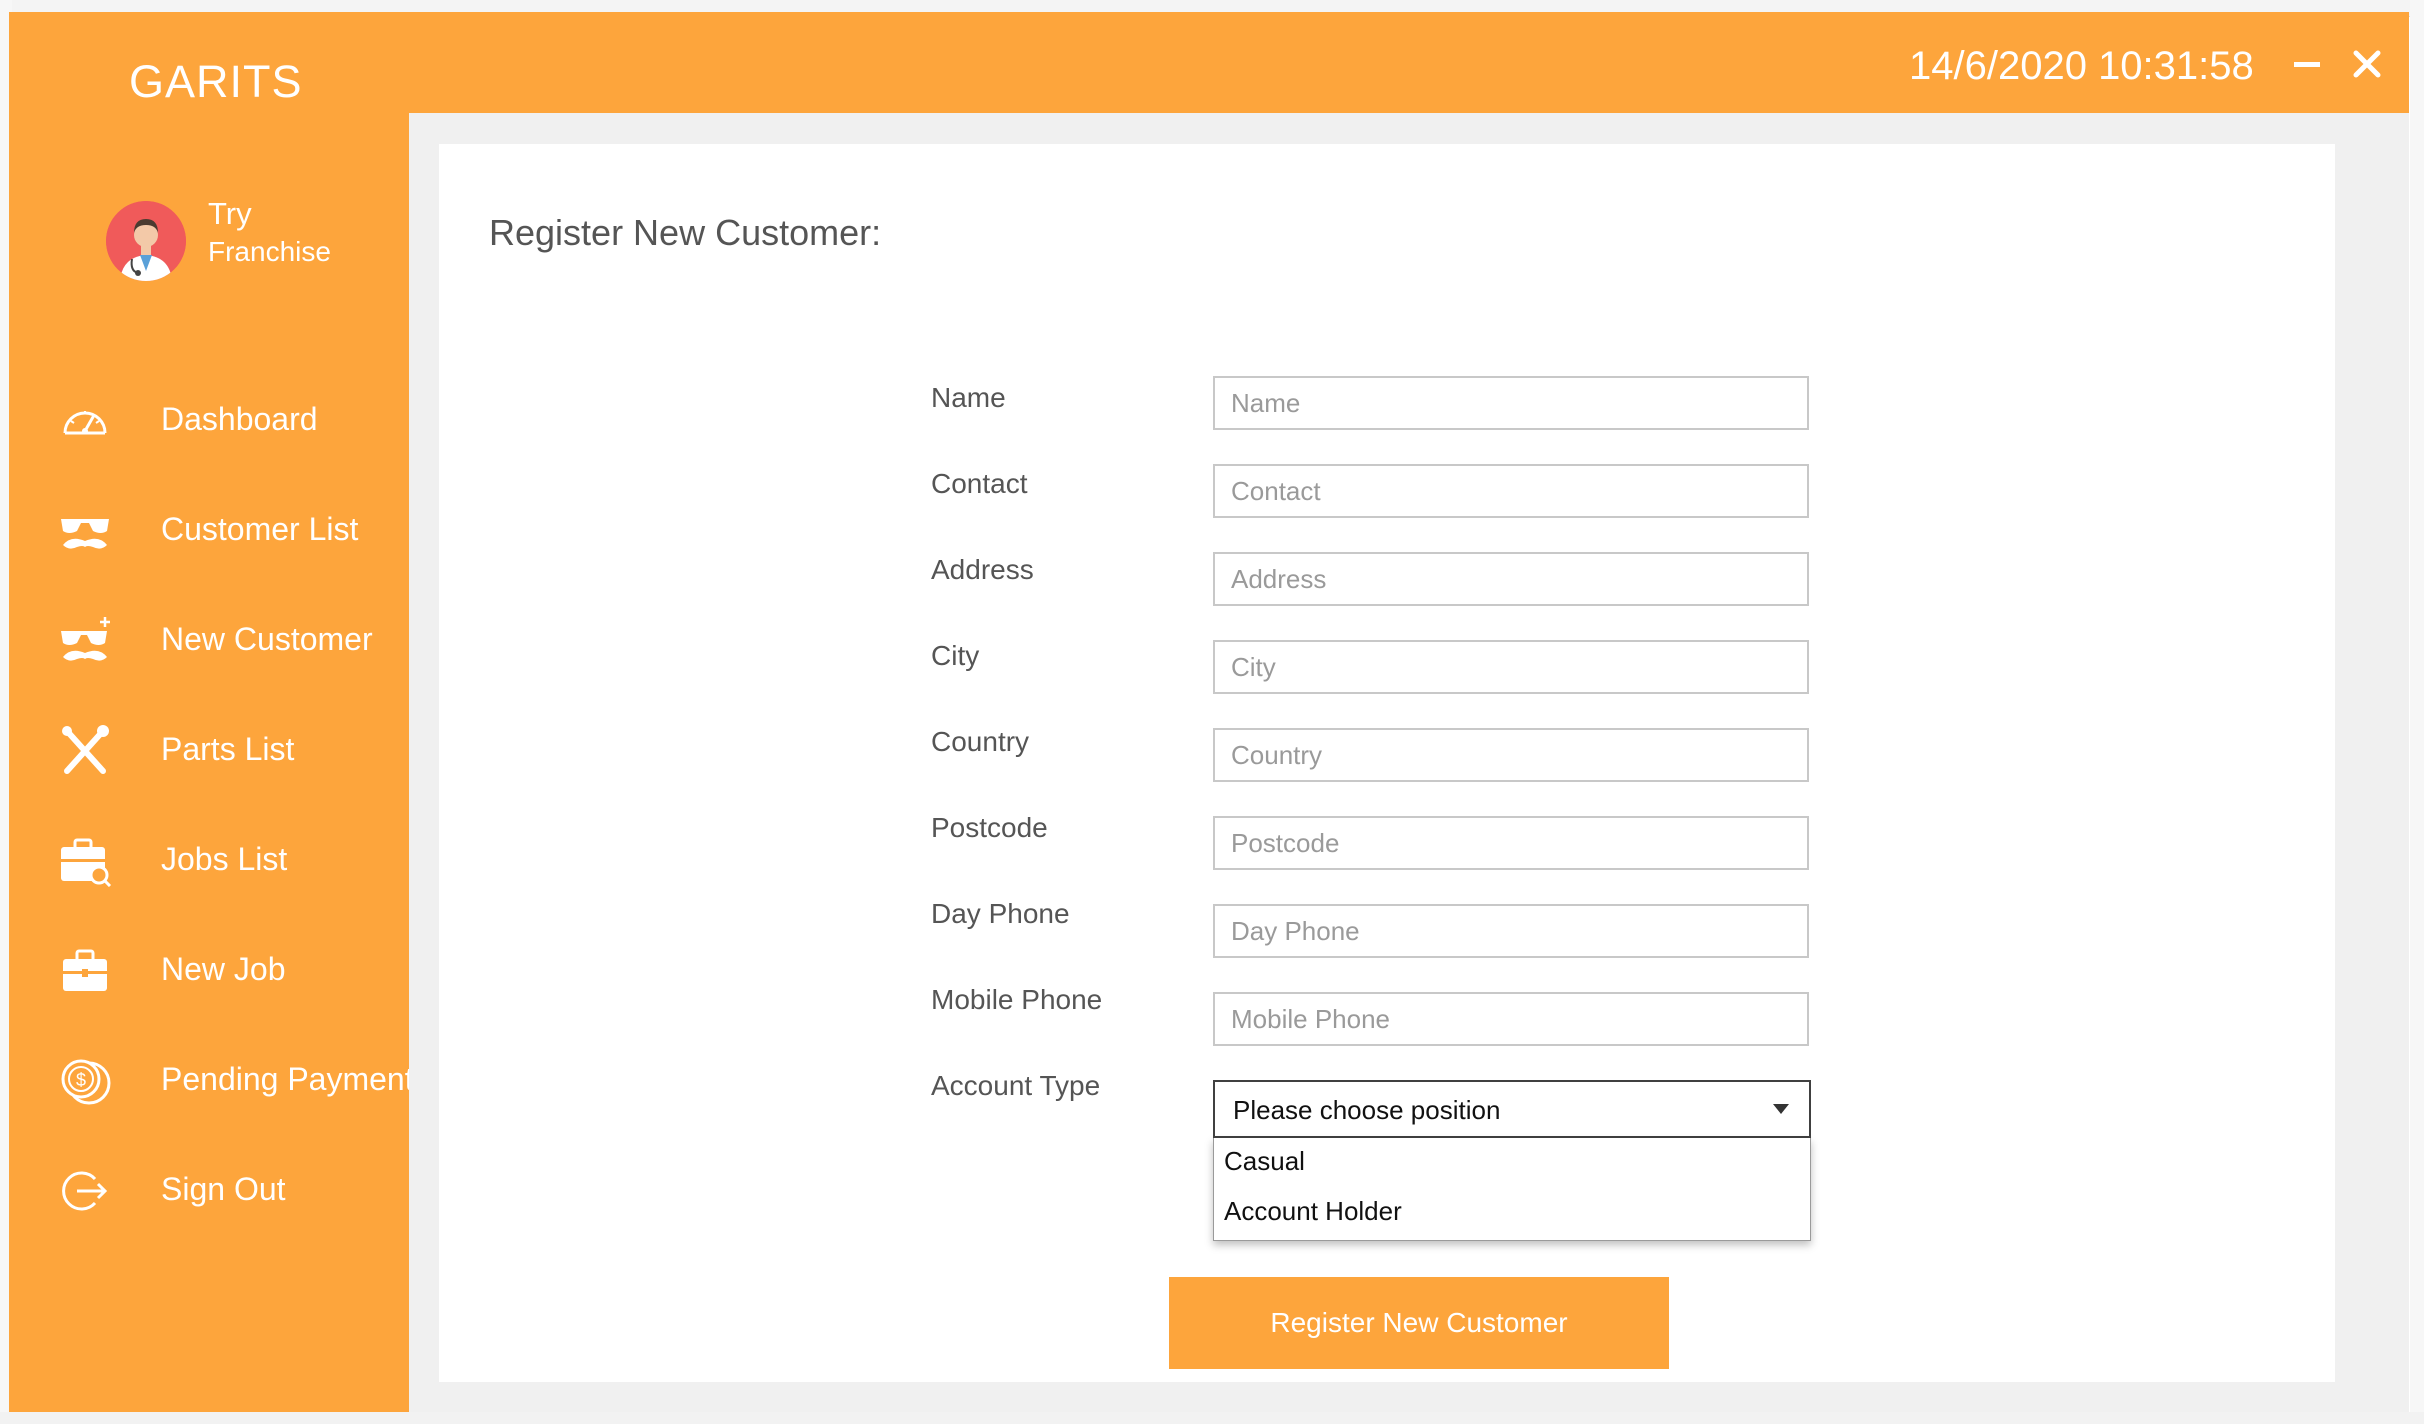  What do you see at coordinates (1511, 931) in the screenshot?
I see `day-phone-input` at bounding box center [1511, 931].